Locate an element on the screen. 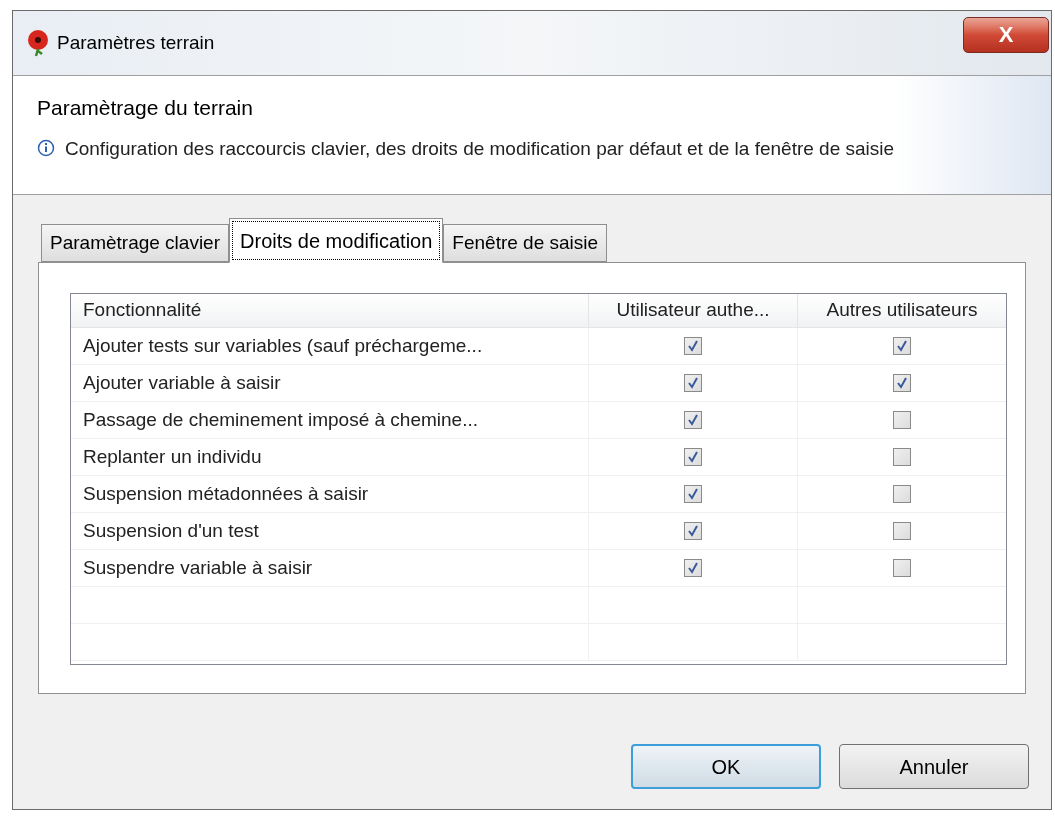 The height and width of the screenshot is (824, 1055). banner-message: Configuration des raccourcis clavier, des droits de modification par défaut et de la fenêtre de saisie is located at coordinates (480, 148).